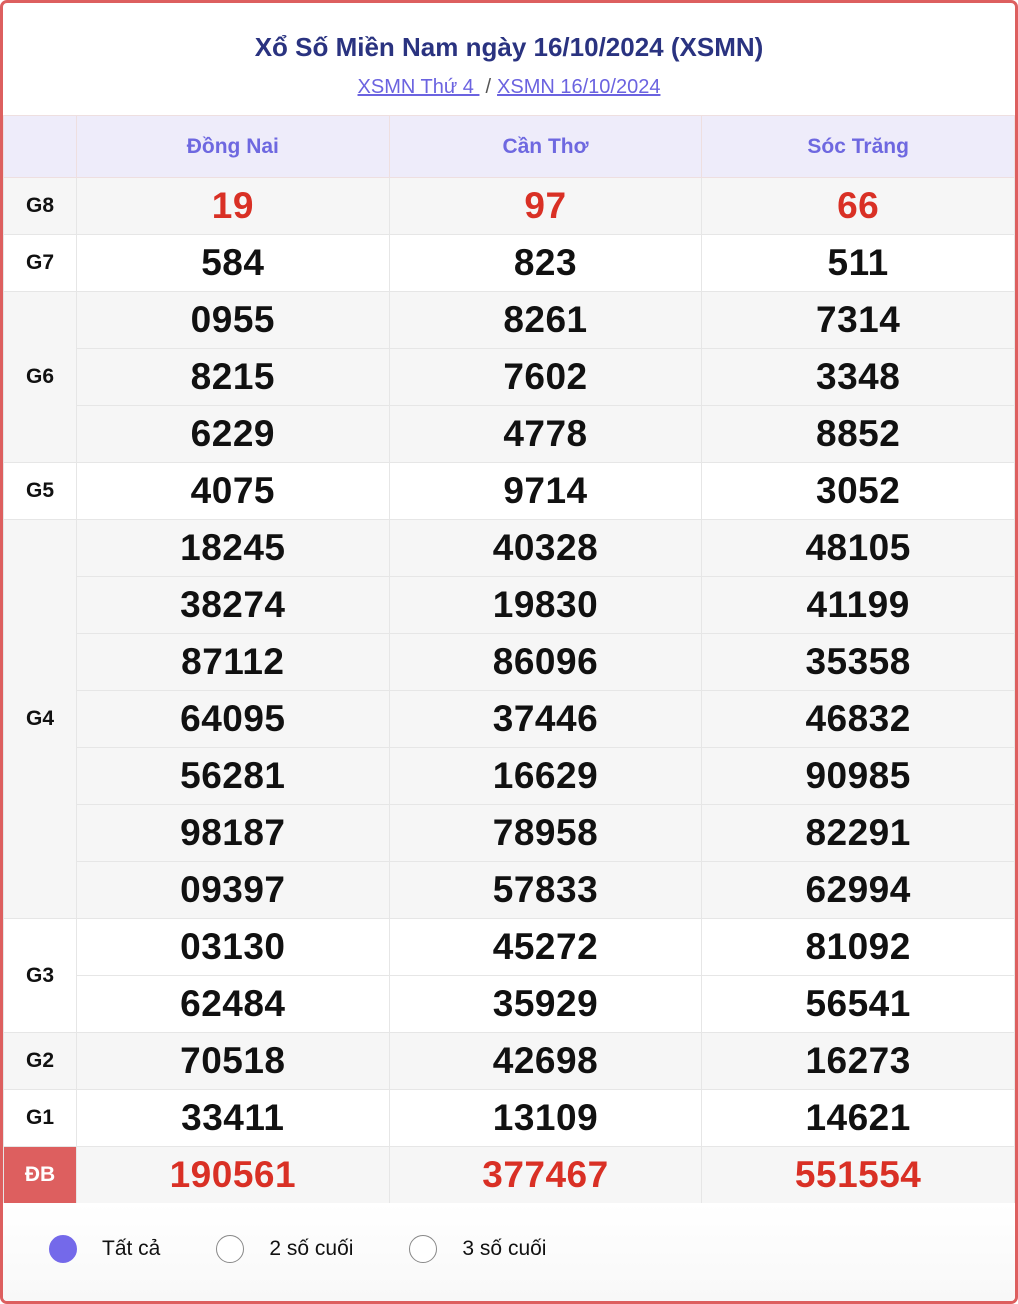  I want to click on breadcrumb: XSMN Thứ 4 /XSMN 16/10/2024, so click(509, 87).